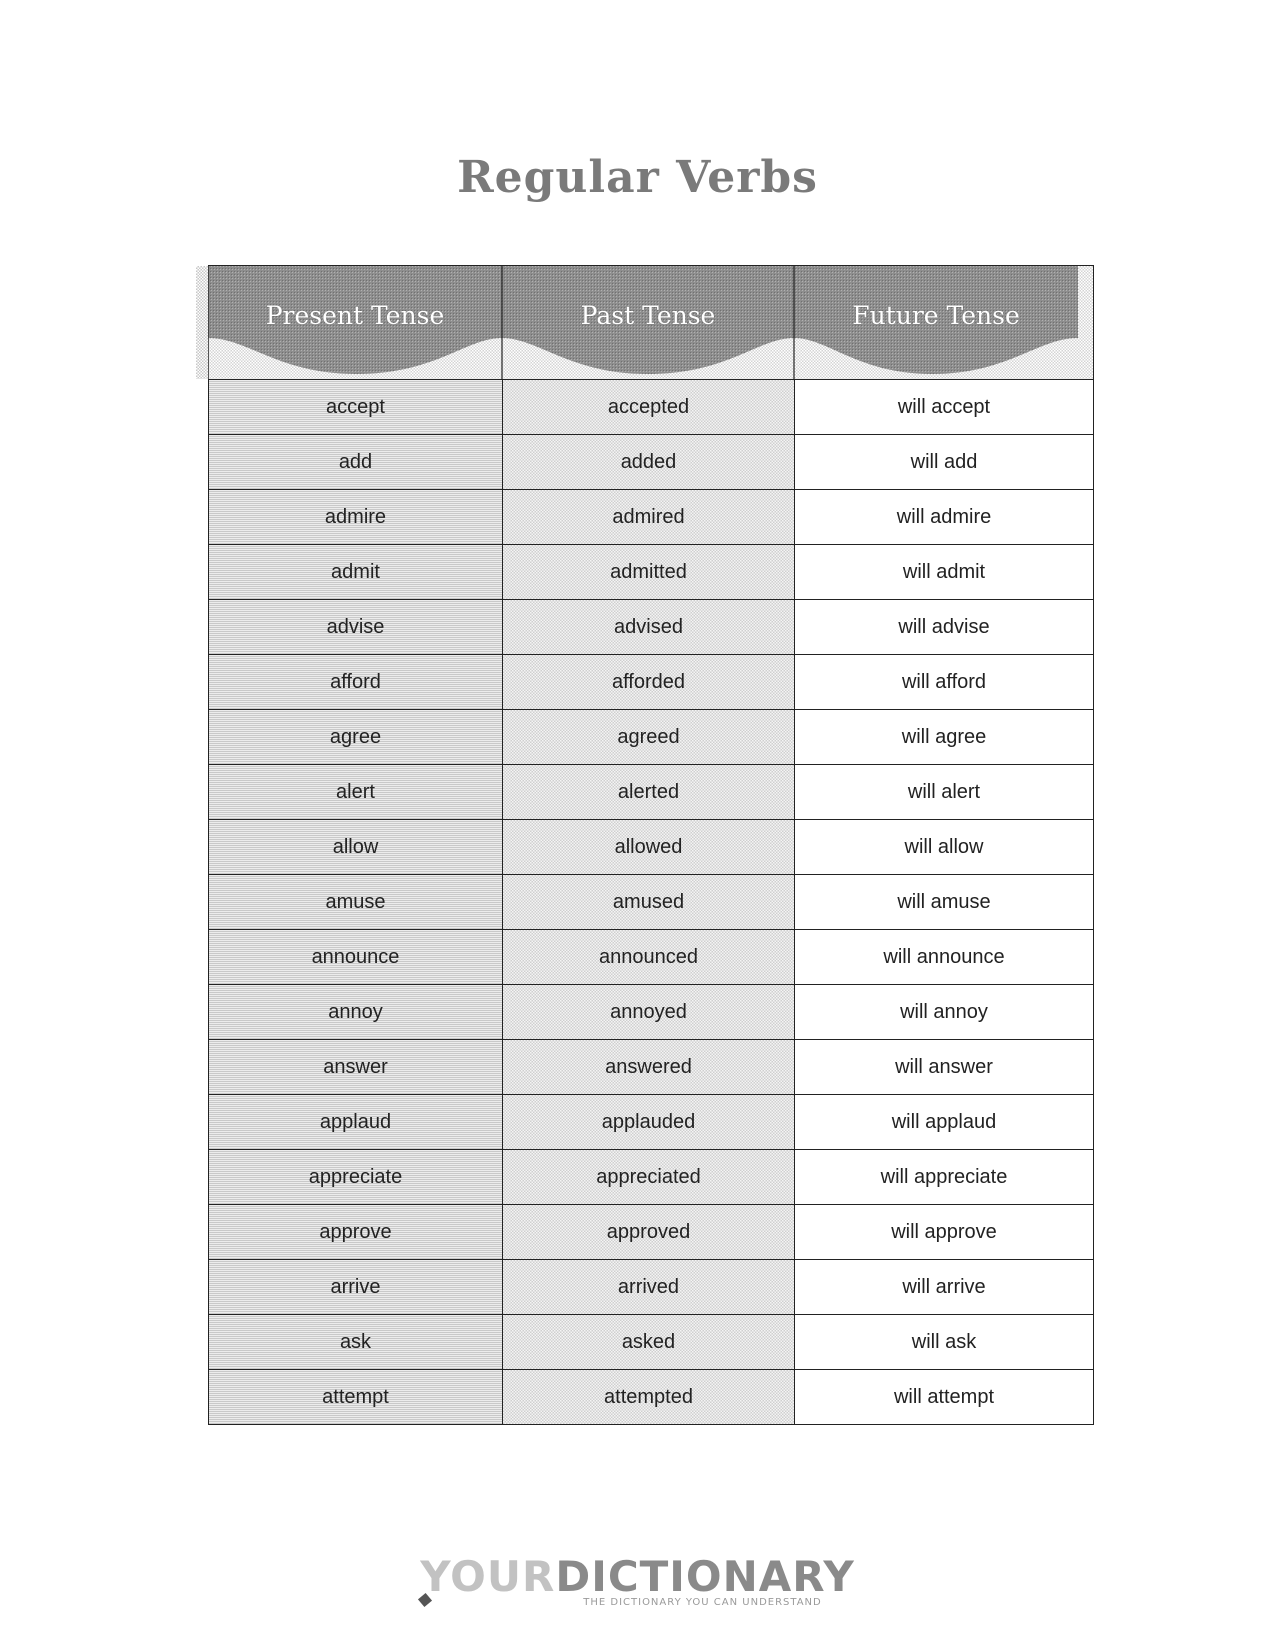 The height and width of the screenshot is (1650, 1275). Describe the element at coordinates (944, 682) in the screenshot. I see `cell-future: will afford` at that location.